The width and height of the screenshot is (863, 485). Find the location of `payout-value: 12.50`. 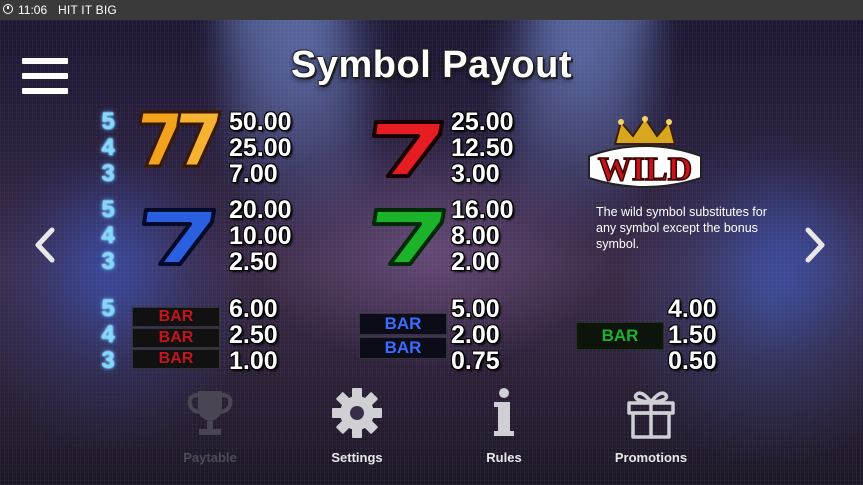

payout-value: 12.50 is located at coordinates (482, 148).